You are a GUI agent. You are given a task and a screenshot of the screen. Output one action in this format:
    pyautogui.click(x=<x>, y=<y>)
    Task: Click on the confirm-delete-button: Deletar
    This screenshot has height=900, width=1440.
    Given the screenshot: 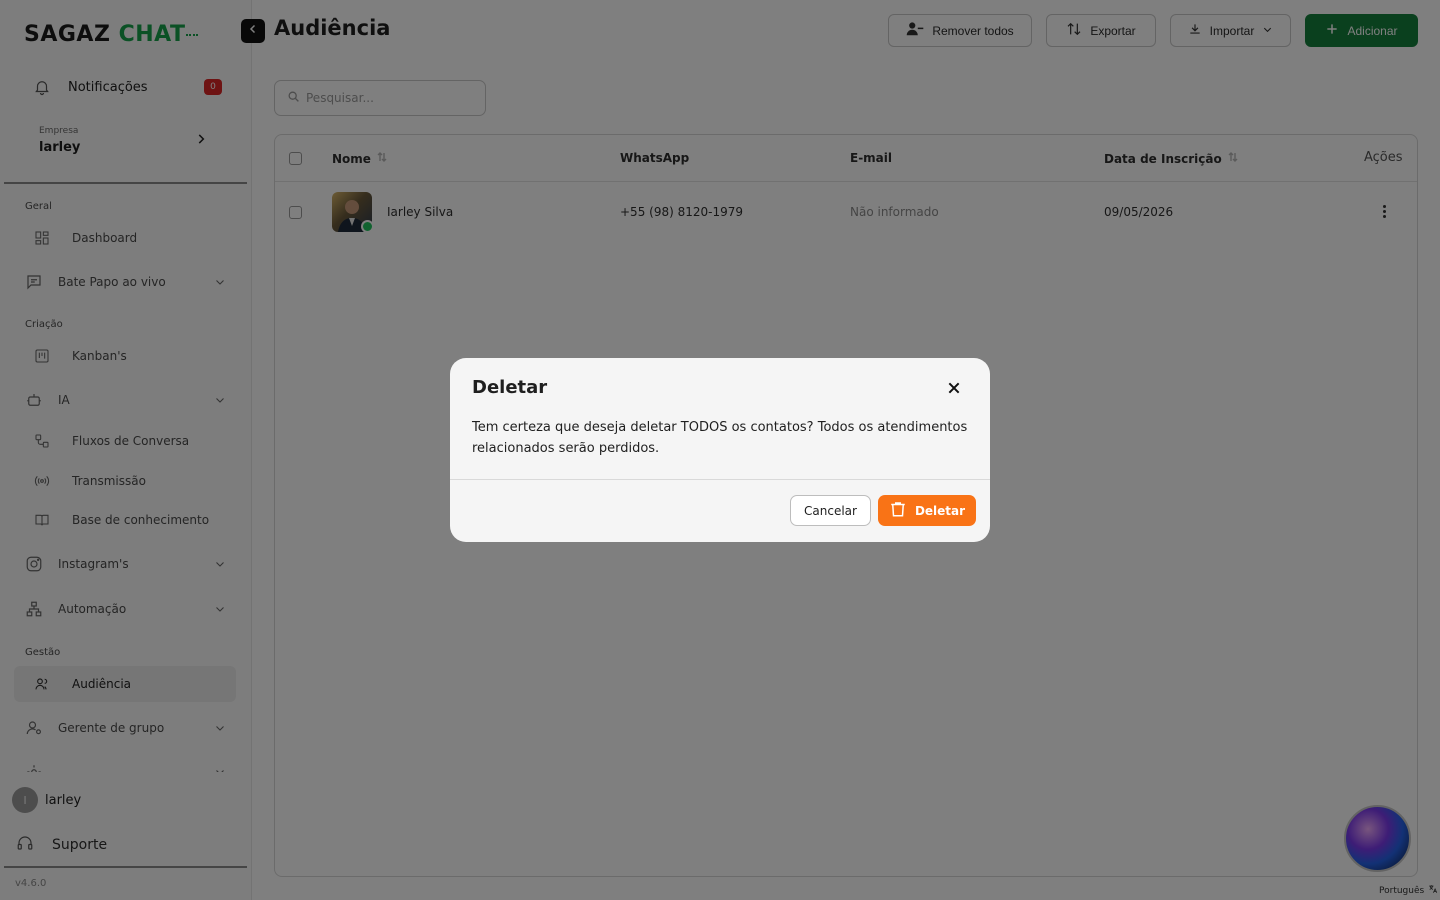 What is the action you would take?
    pyautogui.click(x=927, y=510)
    